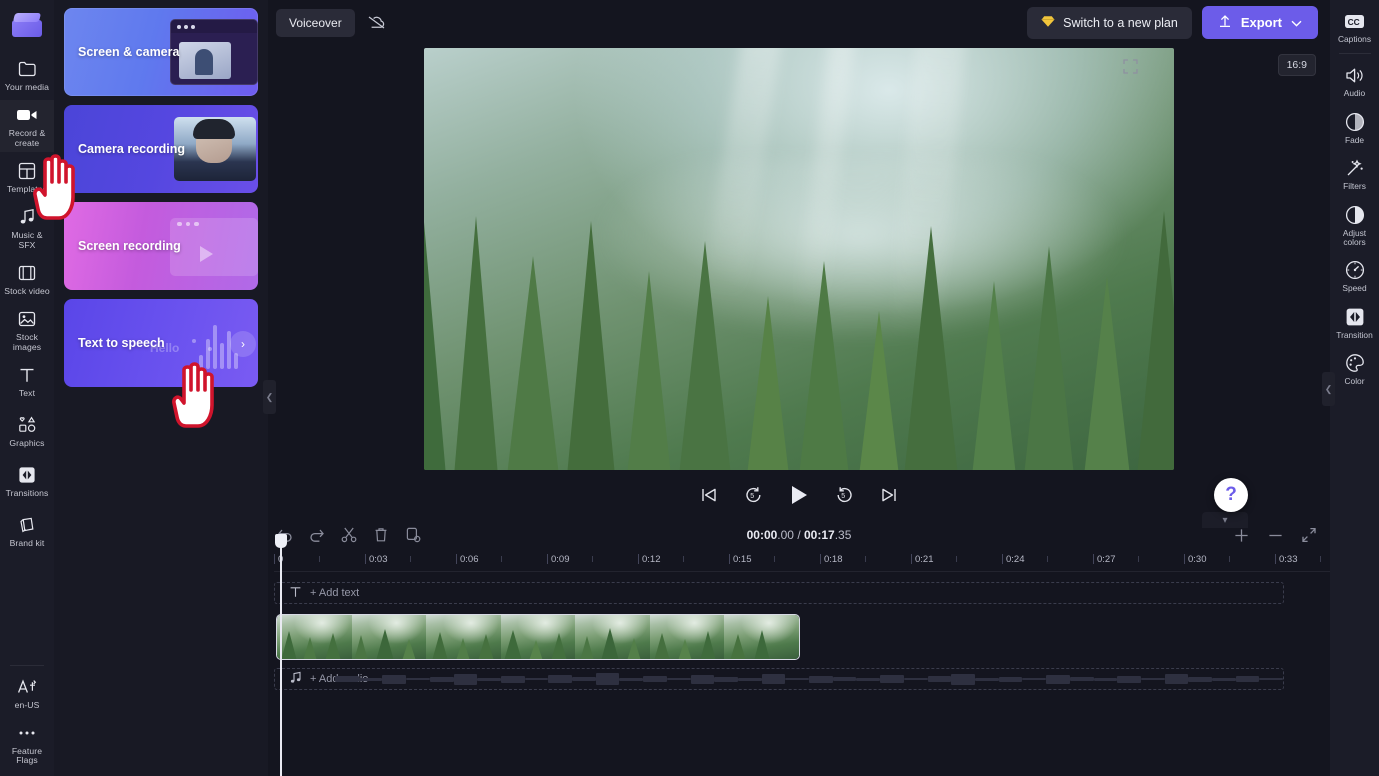  I want to click on ruler-label: 0:12, so click(651, 559).